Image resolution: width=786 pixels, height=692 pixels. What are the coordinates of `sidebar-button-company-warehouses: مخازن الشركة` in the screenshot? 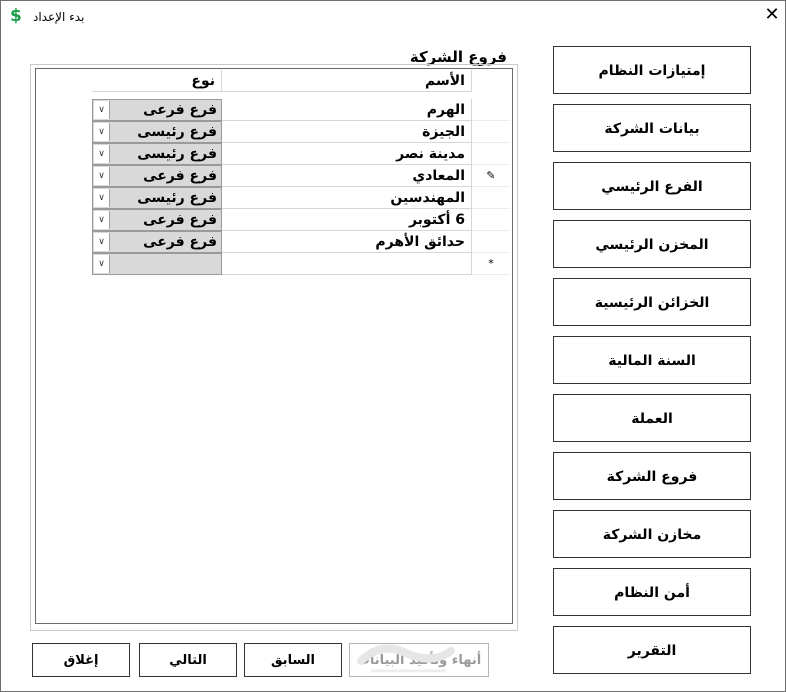 It's located at (652, 534).